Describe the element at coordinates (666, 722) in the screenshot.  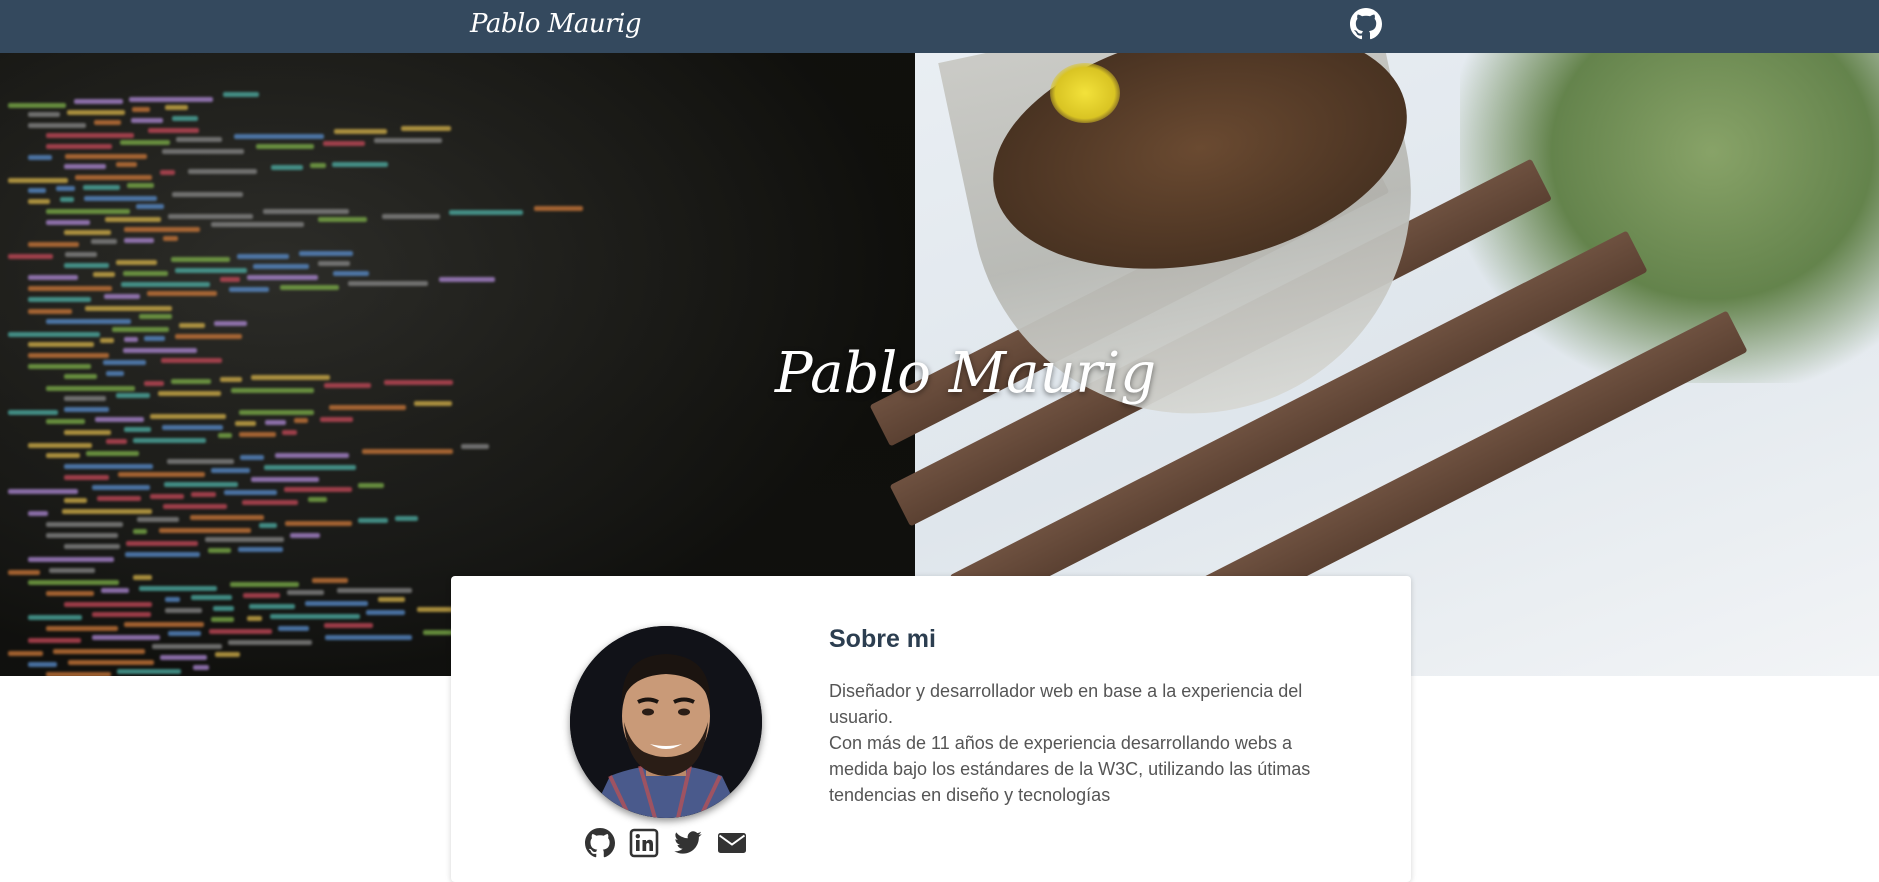
I see `avatar` at that location.